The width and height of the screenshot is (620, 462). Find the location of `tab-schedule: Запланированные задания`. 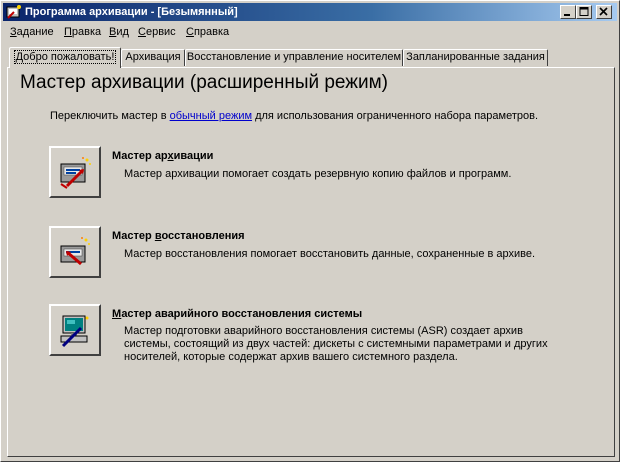

tab-schedule: Запланированные задания is located at coordinates (475, 57).